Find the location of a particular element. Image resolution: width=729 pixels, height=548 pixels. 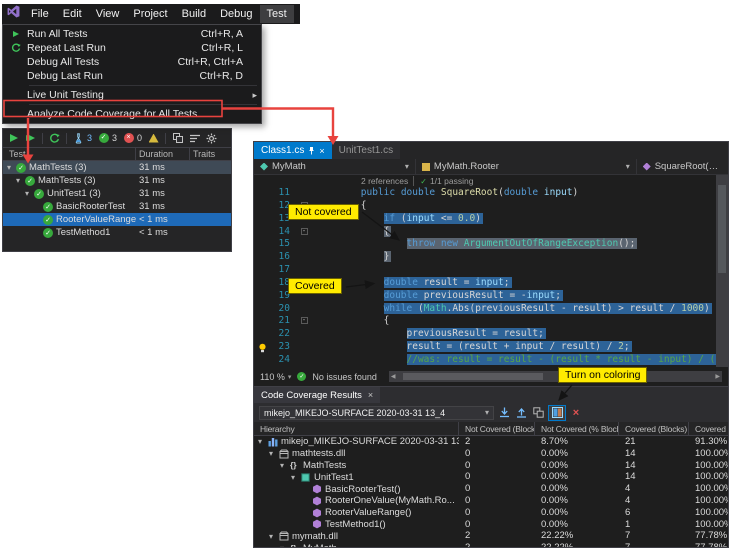

skipped-tests-icon is located at coordinates (153, 138).